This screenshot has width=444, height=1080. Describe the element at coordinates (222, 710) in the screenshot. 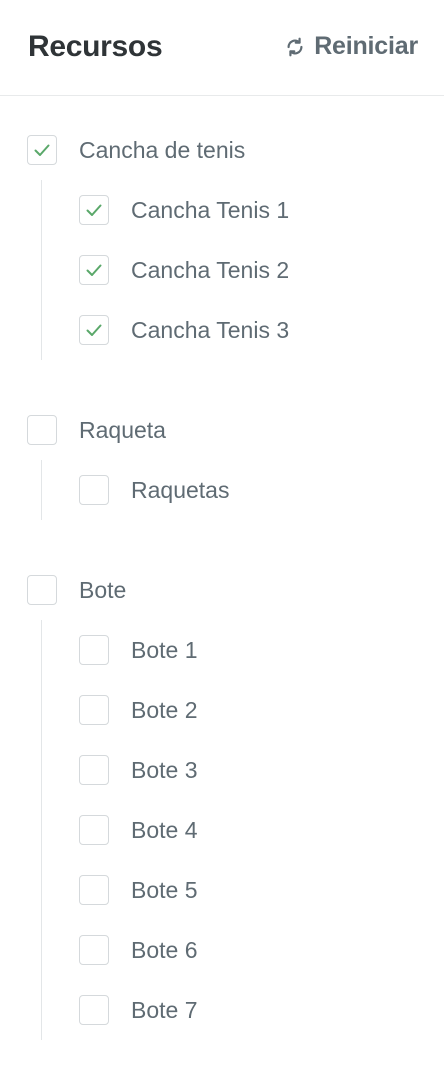

I see `resource-row: Bote 2` at that location.